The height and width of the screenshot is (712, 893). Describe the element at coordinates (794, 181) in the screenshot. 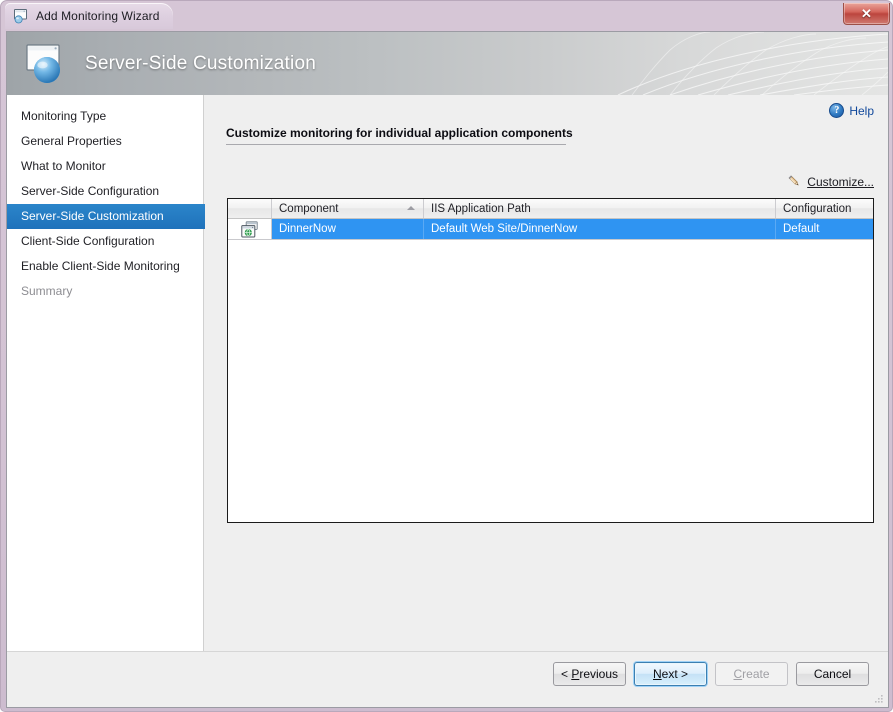

I see `pencil-icon` at that location.